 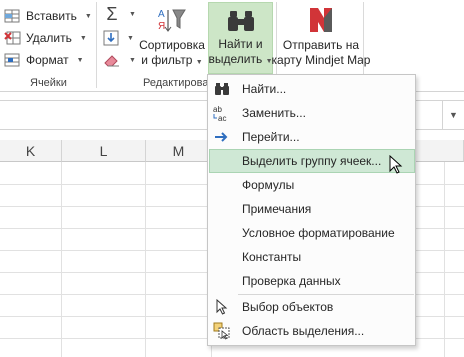 I want to click on sort-filter-label-line2: и фильтр ▼, so click(x=172, y=61).